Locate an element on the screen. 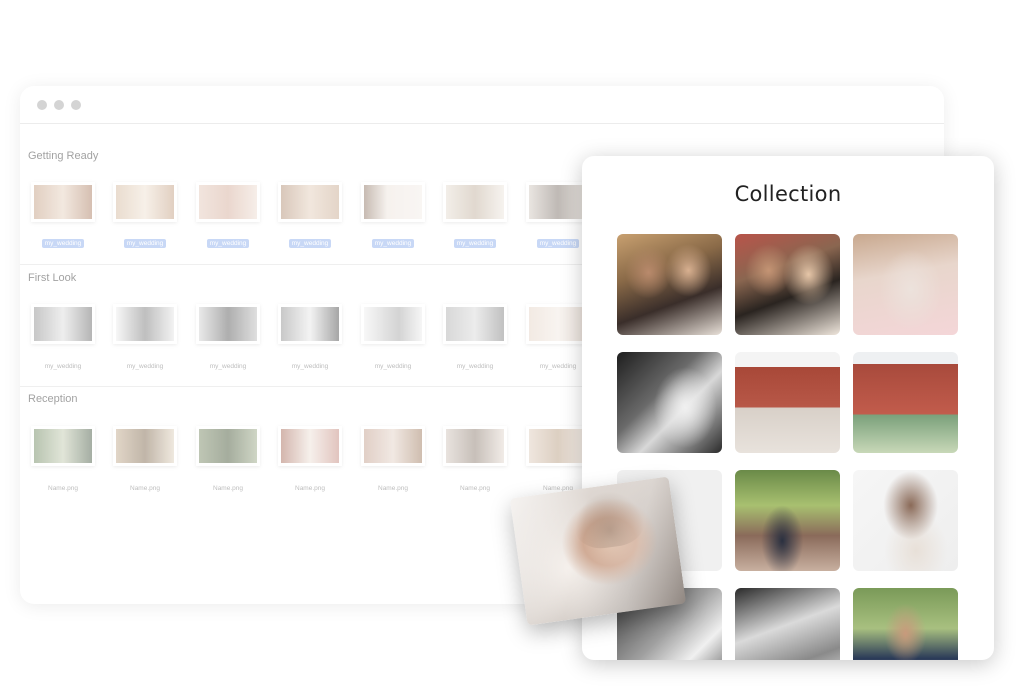  dragged-photo-card is located at coordinates (598, 551).